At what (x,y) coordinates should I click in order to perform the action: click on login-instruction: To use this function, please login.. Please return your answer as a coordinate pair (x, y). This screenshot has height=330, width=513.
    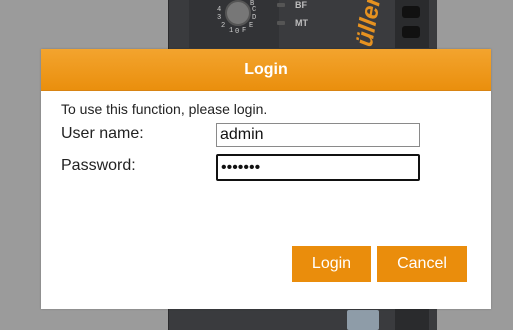
    Looking at the image, I should click on (164, 109).